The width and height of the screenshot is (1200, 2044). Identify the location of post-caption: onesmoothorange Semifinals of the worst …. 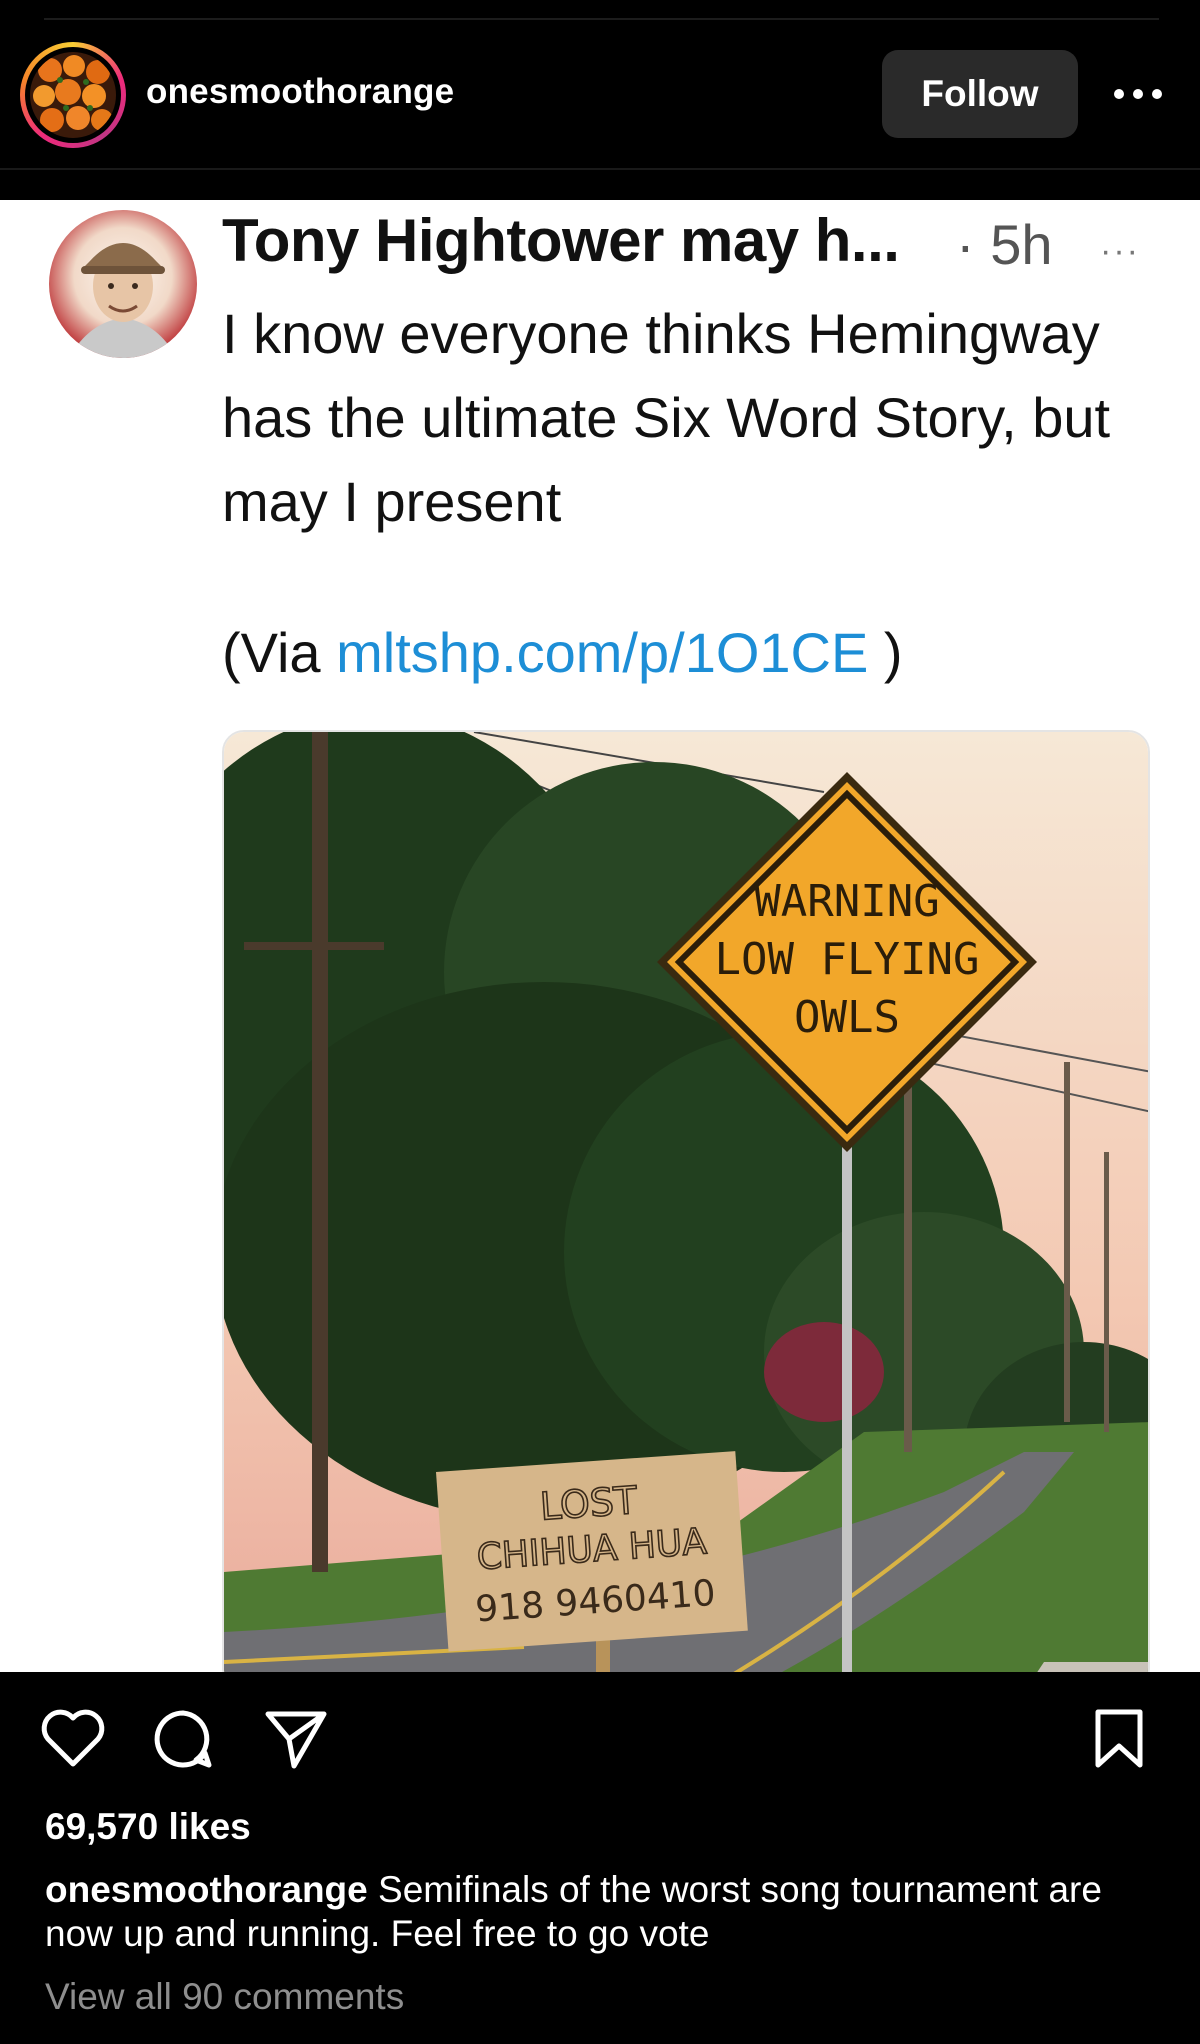
(605, 1912).